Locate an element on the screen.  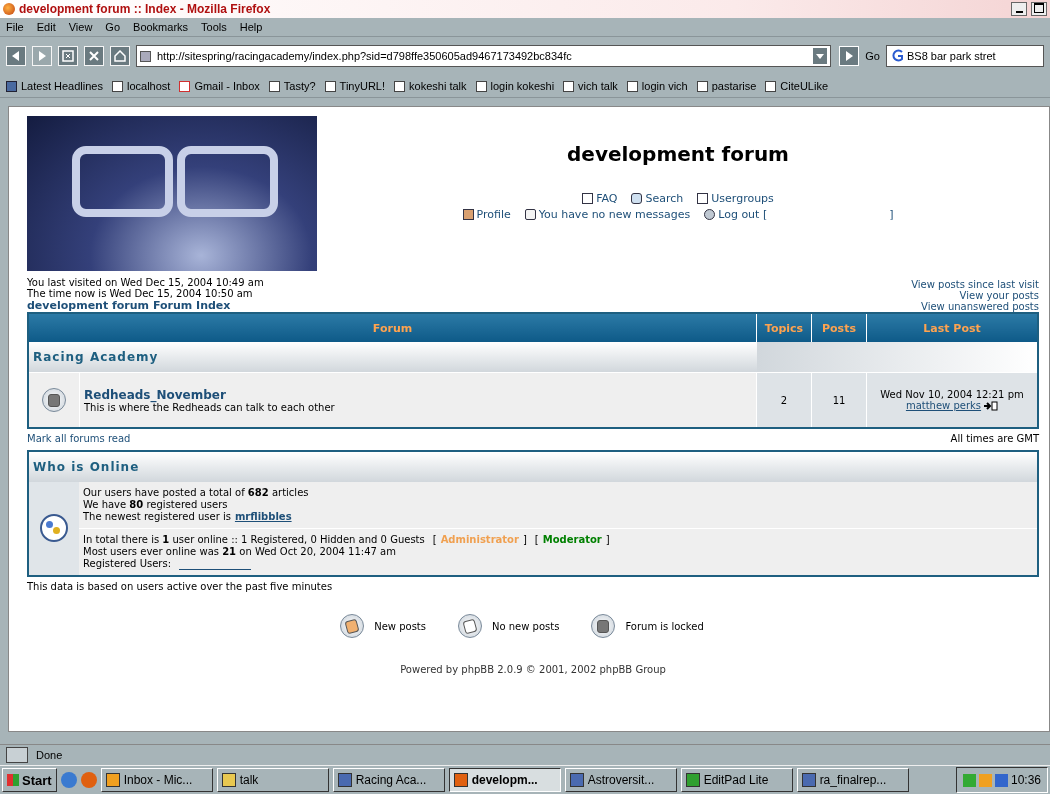
column-header: Topics is located at coordinates (784, 327).